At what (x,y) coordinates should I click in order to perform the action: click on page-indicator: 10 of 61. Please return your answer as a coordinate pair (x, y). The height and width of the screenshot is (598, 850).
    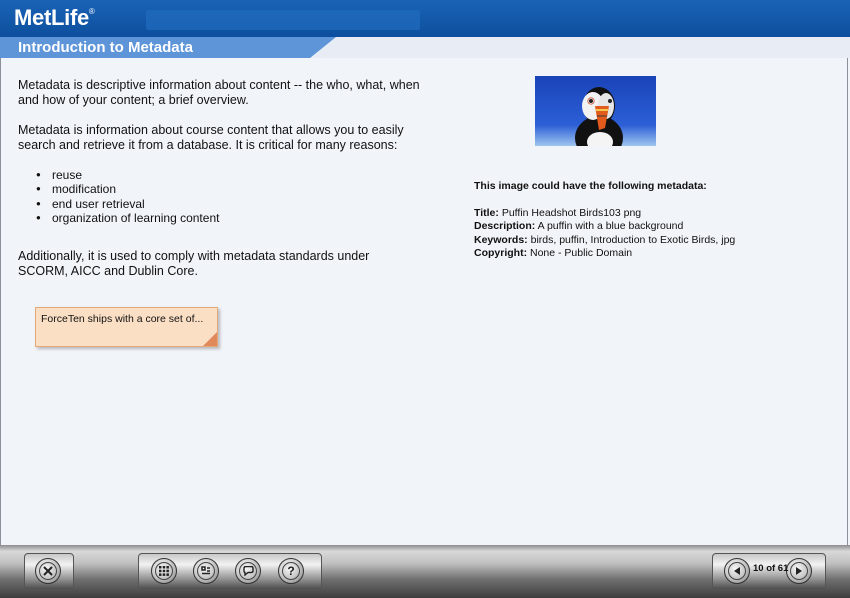
    Looking at the image, I should click on (771, 568).